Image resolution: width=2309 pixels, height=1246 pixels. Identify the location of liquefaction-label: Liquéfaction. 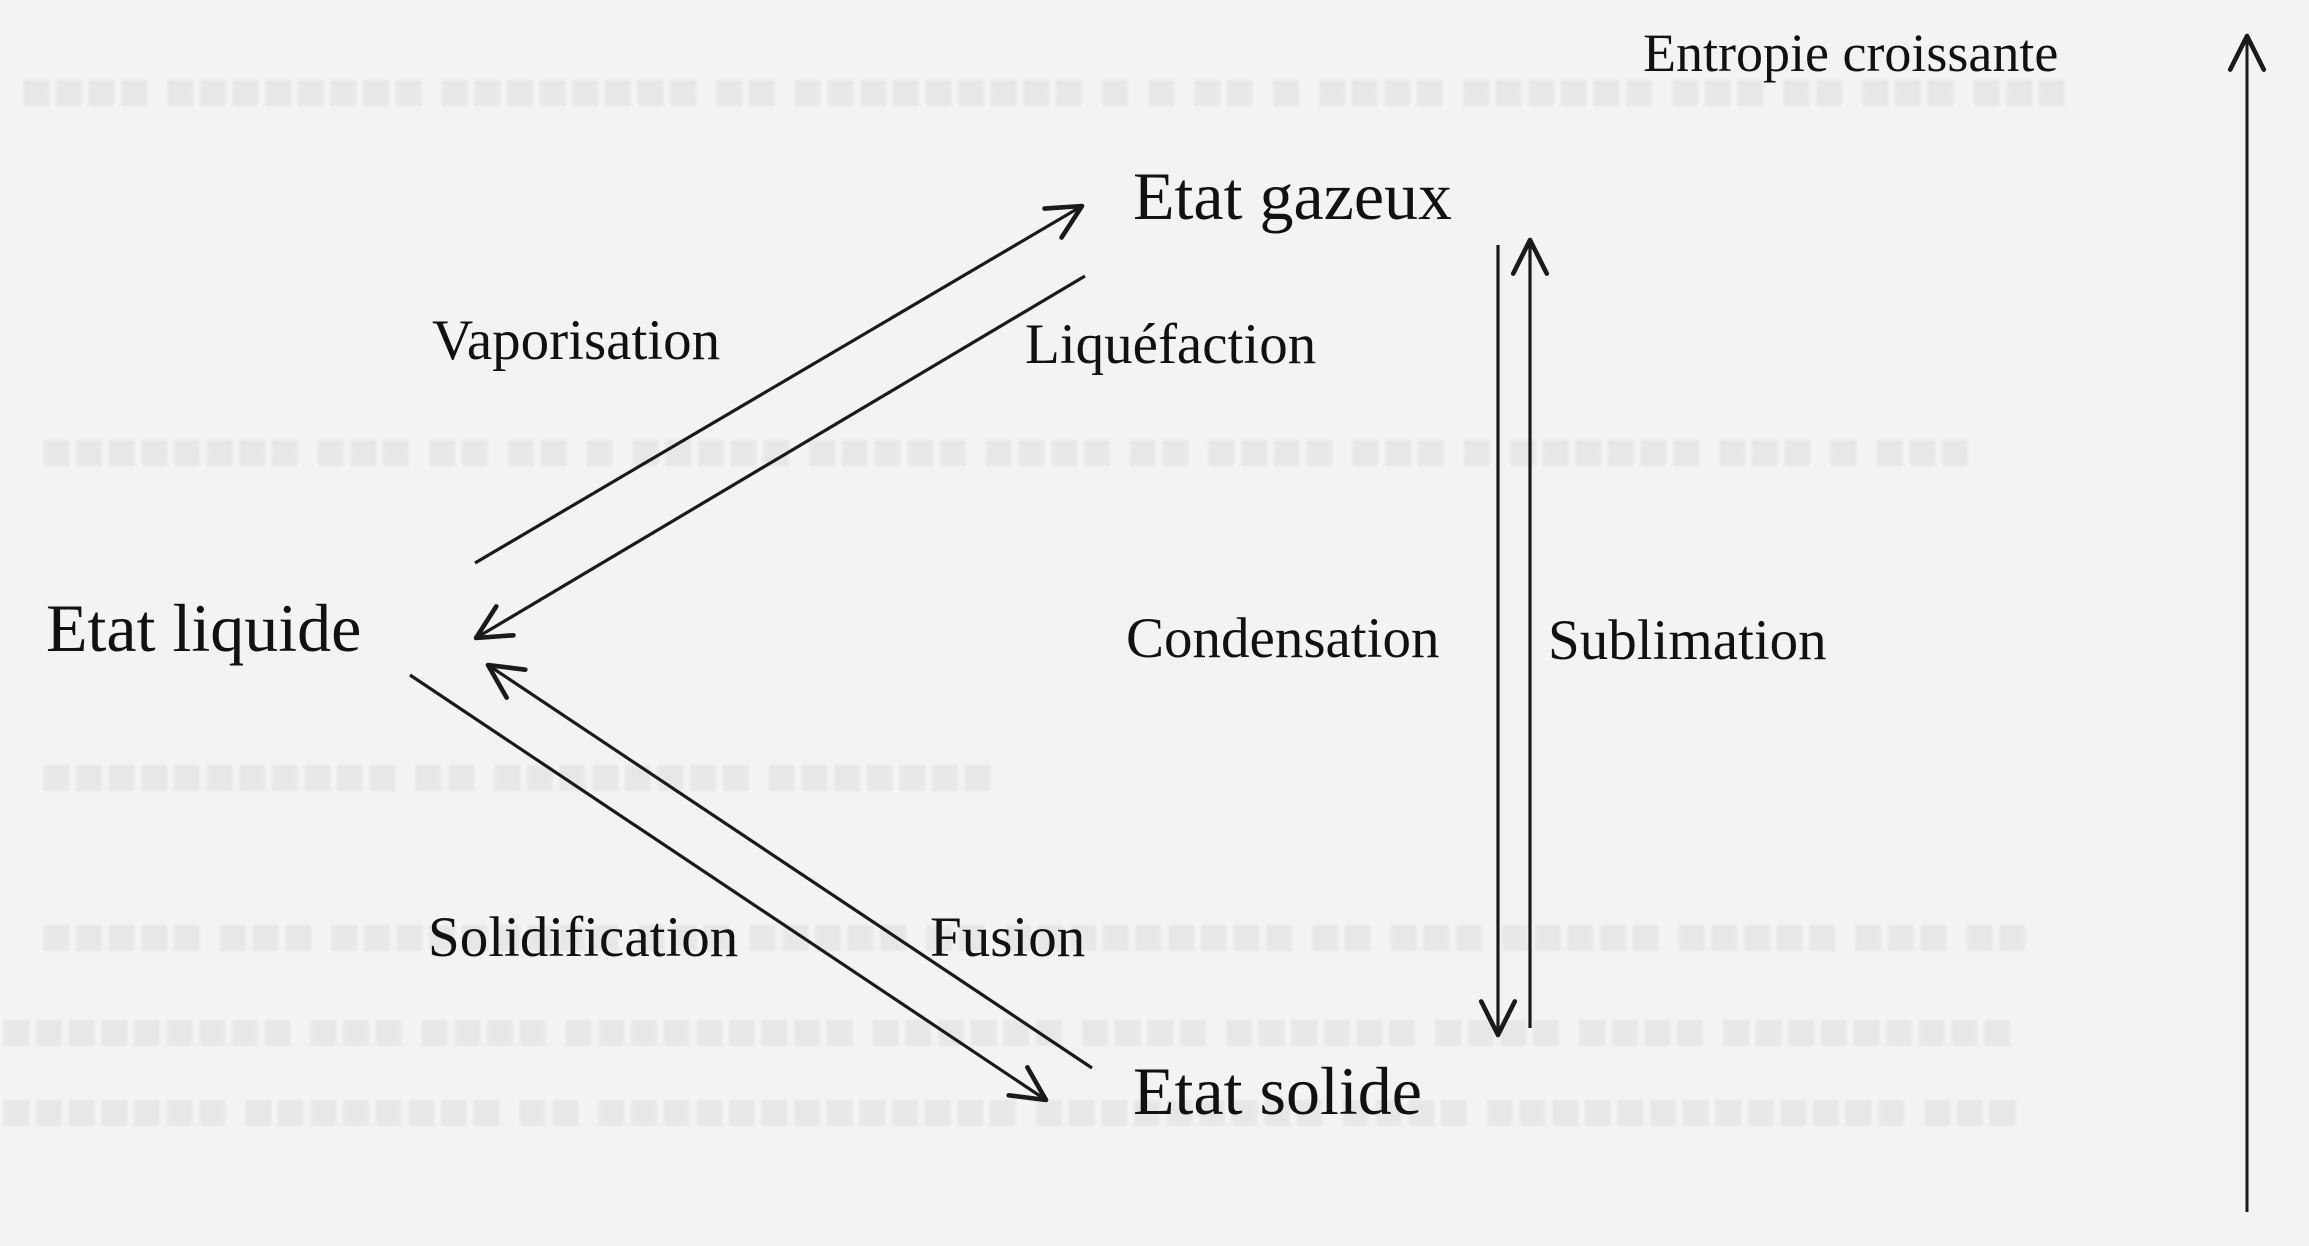
(1171, 344).